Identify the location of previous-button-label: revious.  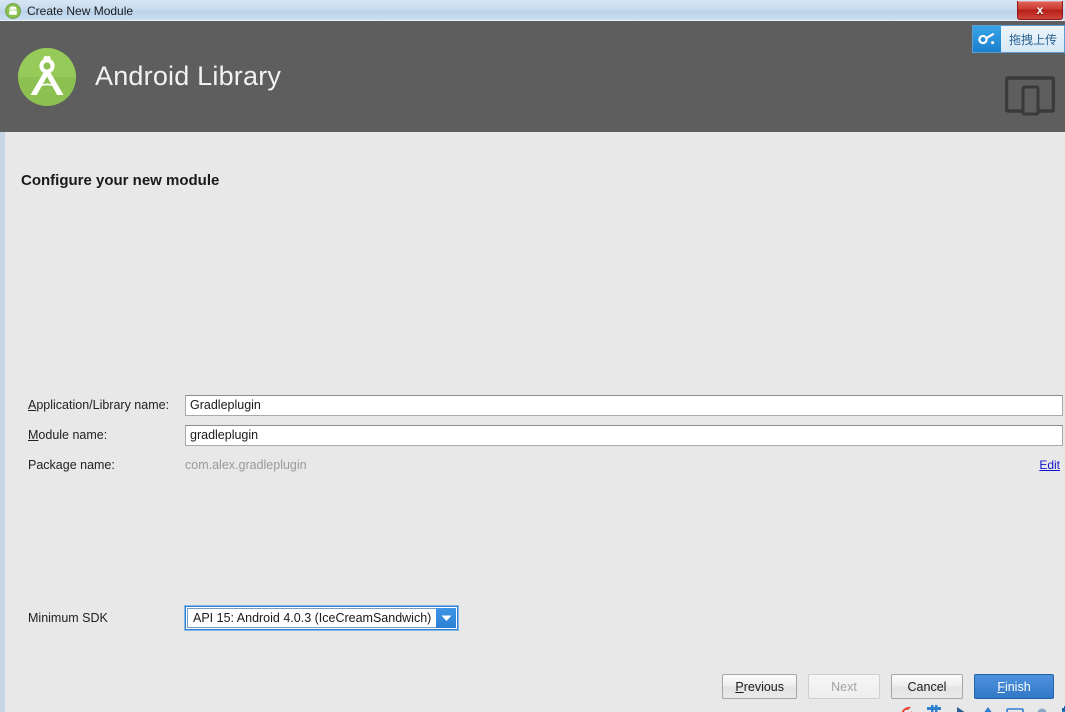
(763, 686).